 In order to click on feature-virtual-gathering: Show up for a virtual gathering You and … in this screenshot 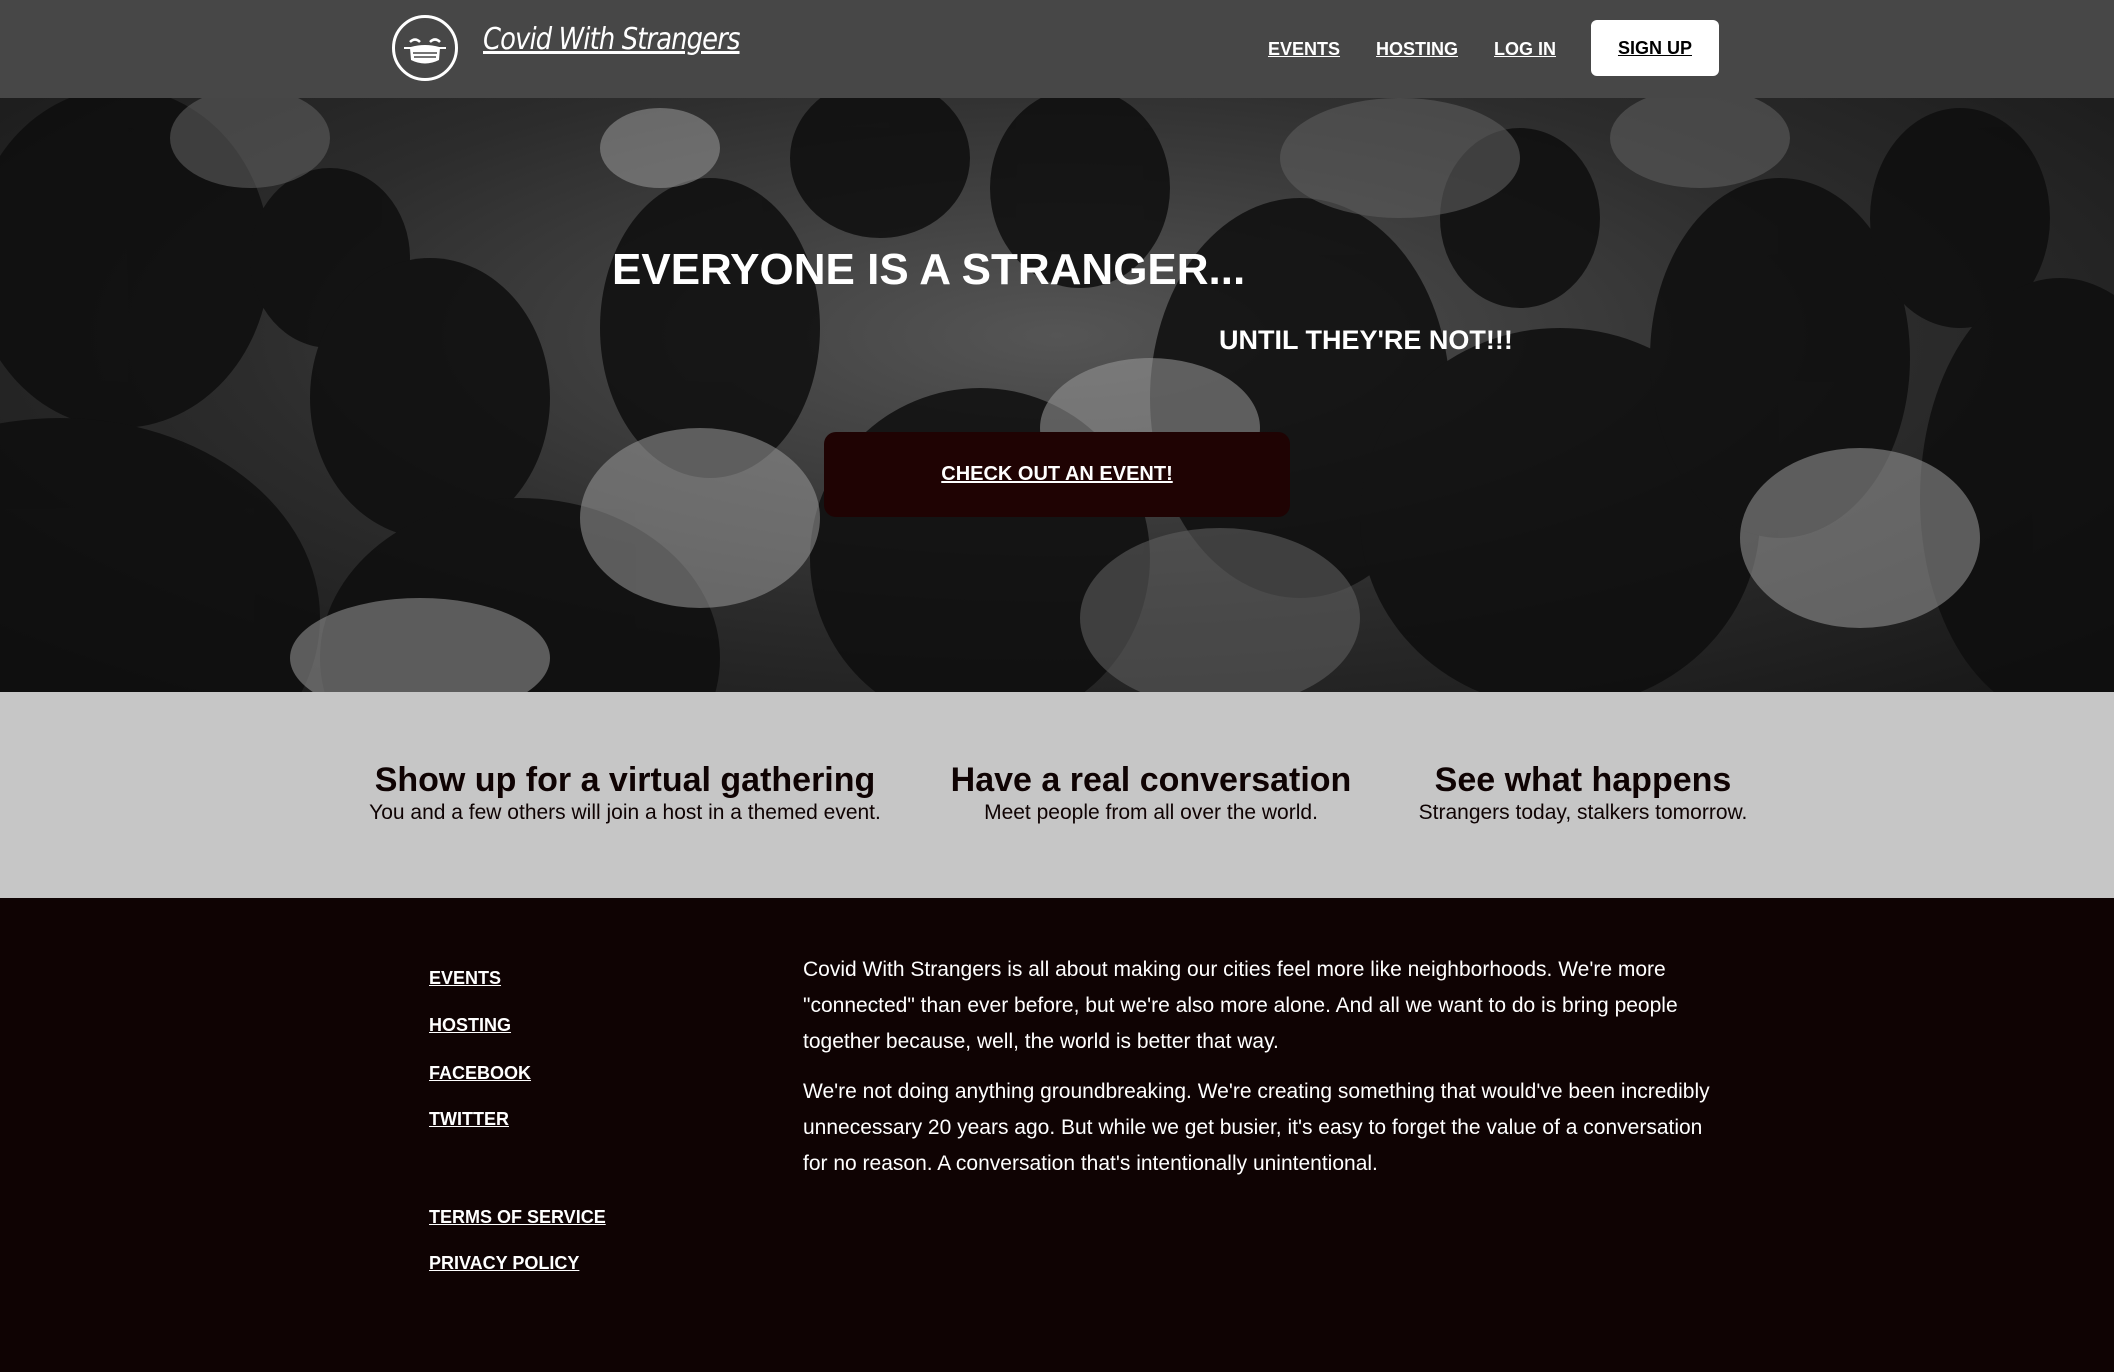, I will do `click(625, 793)`.